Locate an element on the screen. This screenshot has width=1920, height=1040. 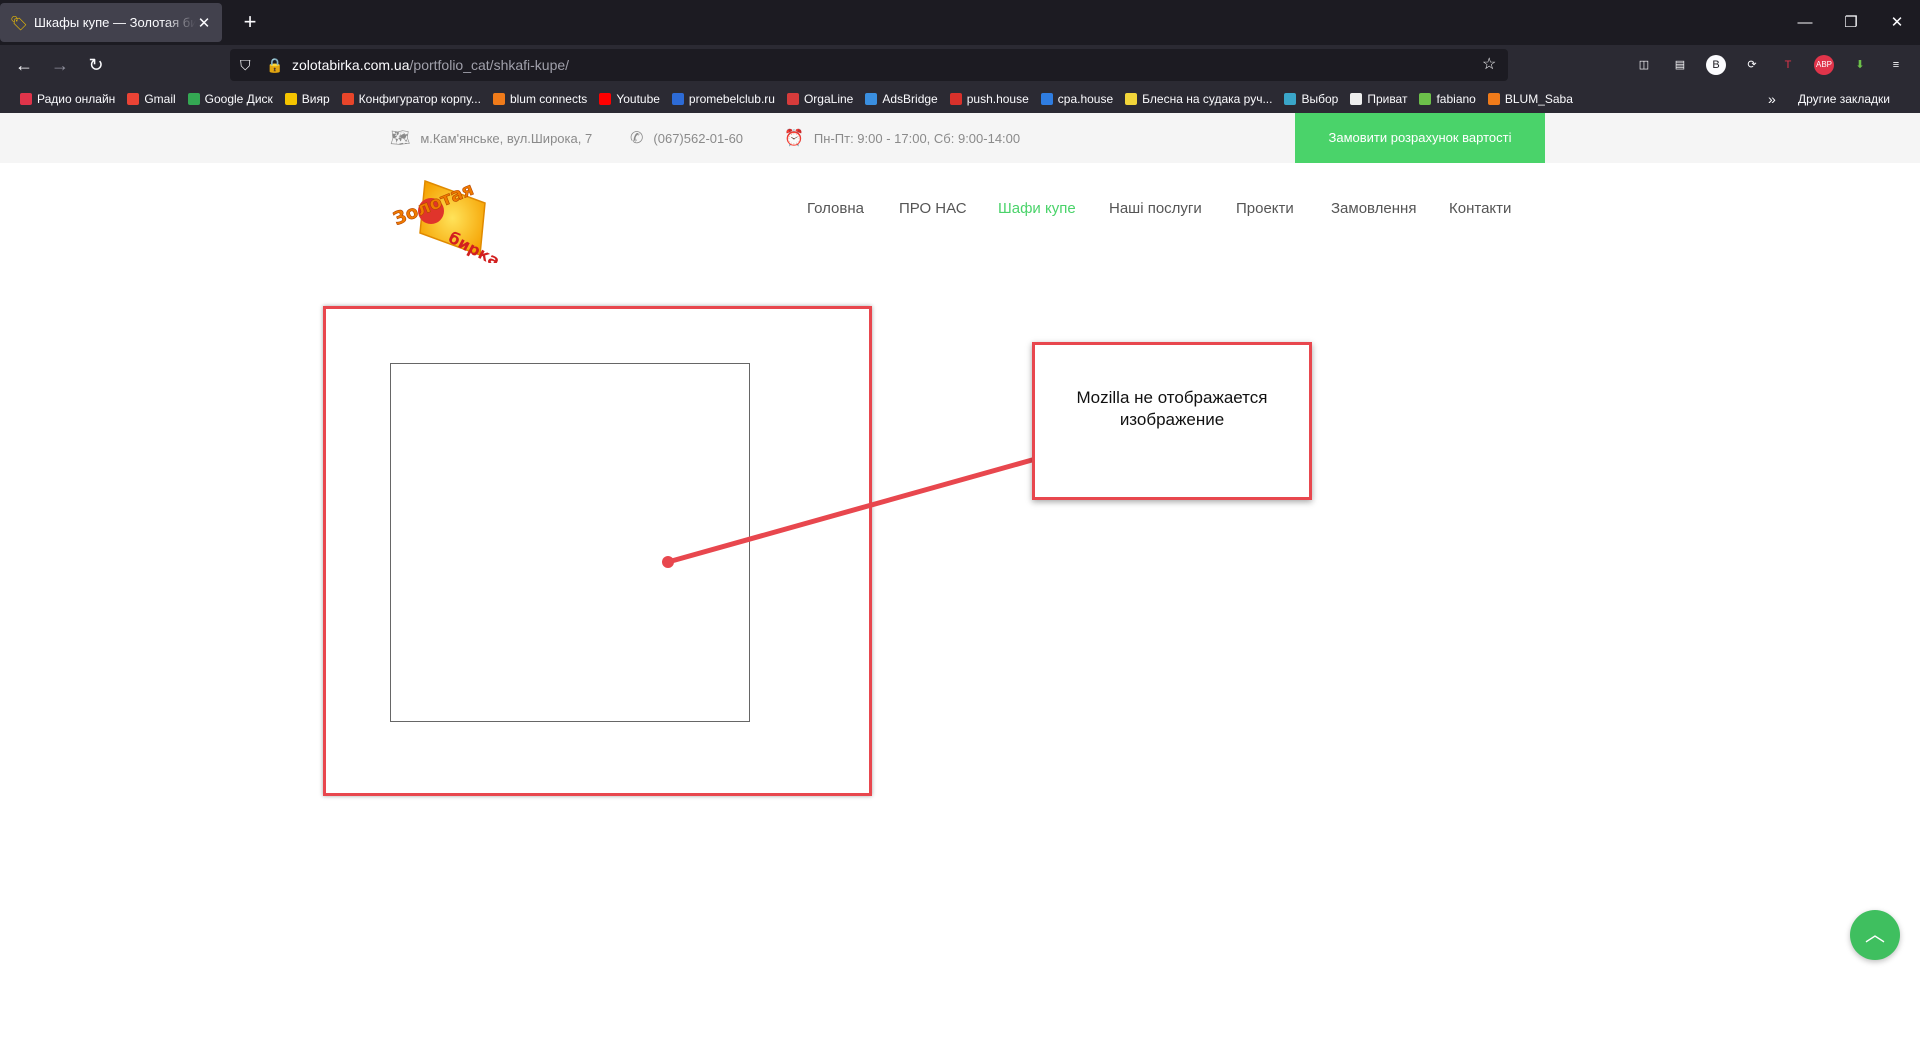
phone-text: (067)562-01-60 is located at coordinates (698, 138).